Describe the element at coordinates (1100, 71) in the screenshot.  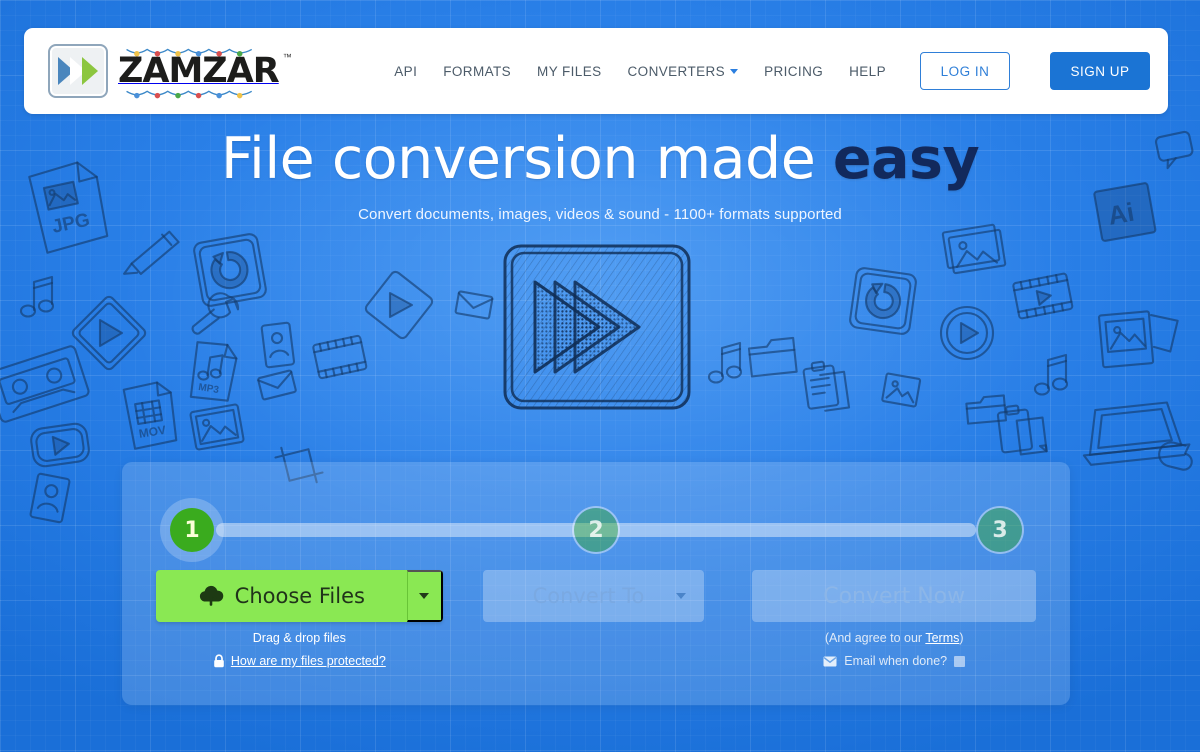
I see `signup-button: SIGN UP` at that location.